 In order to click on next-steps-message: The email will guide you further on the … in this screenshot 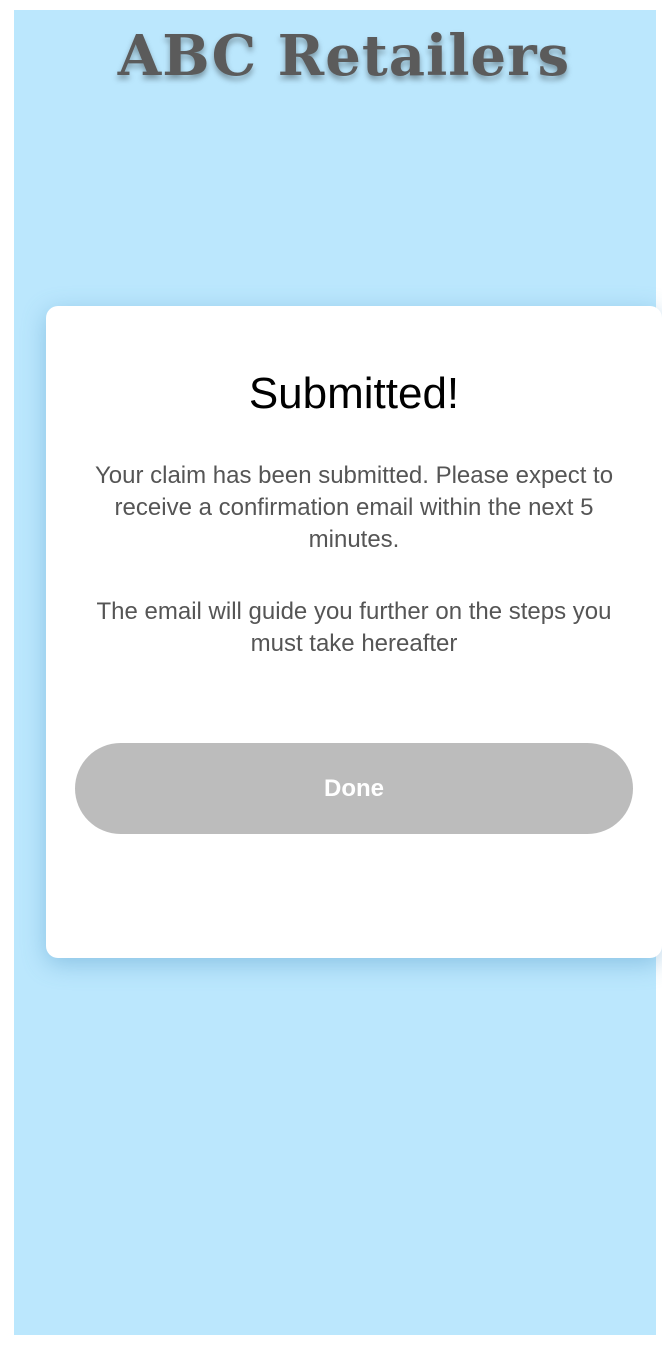, I will do `click(354, 627)`.